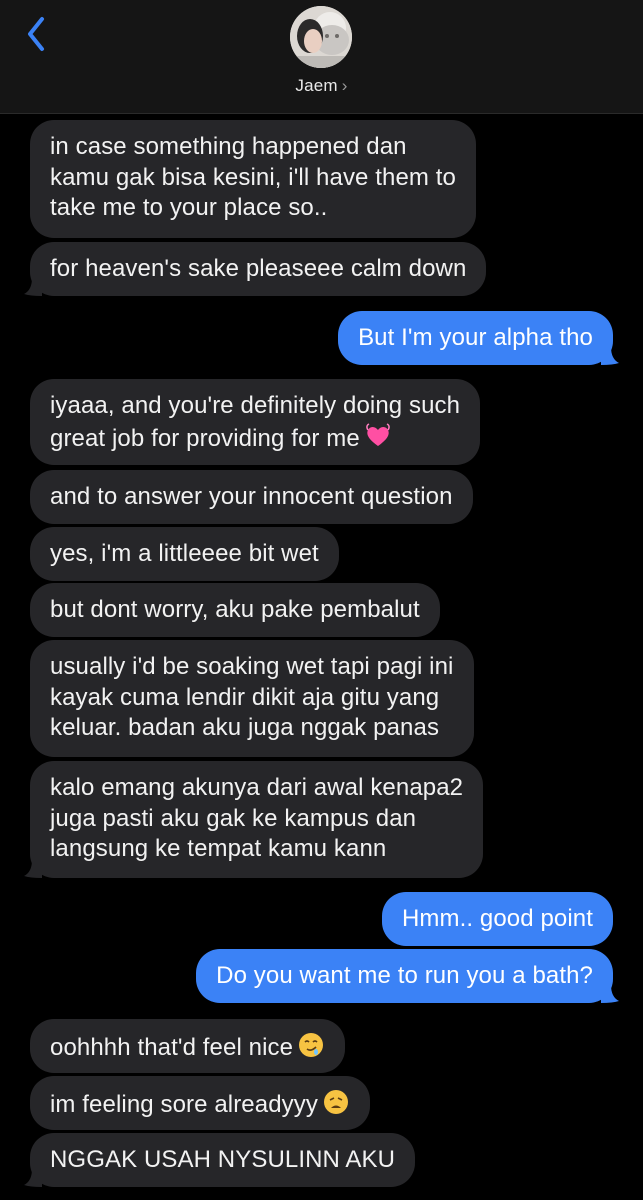 This screenshot has height=1200, width=643. Describe the element at coordinates (335, 1102) in the screenshot. I see `weary-face-emoji-icon` at that location.